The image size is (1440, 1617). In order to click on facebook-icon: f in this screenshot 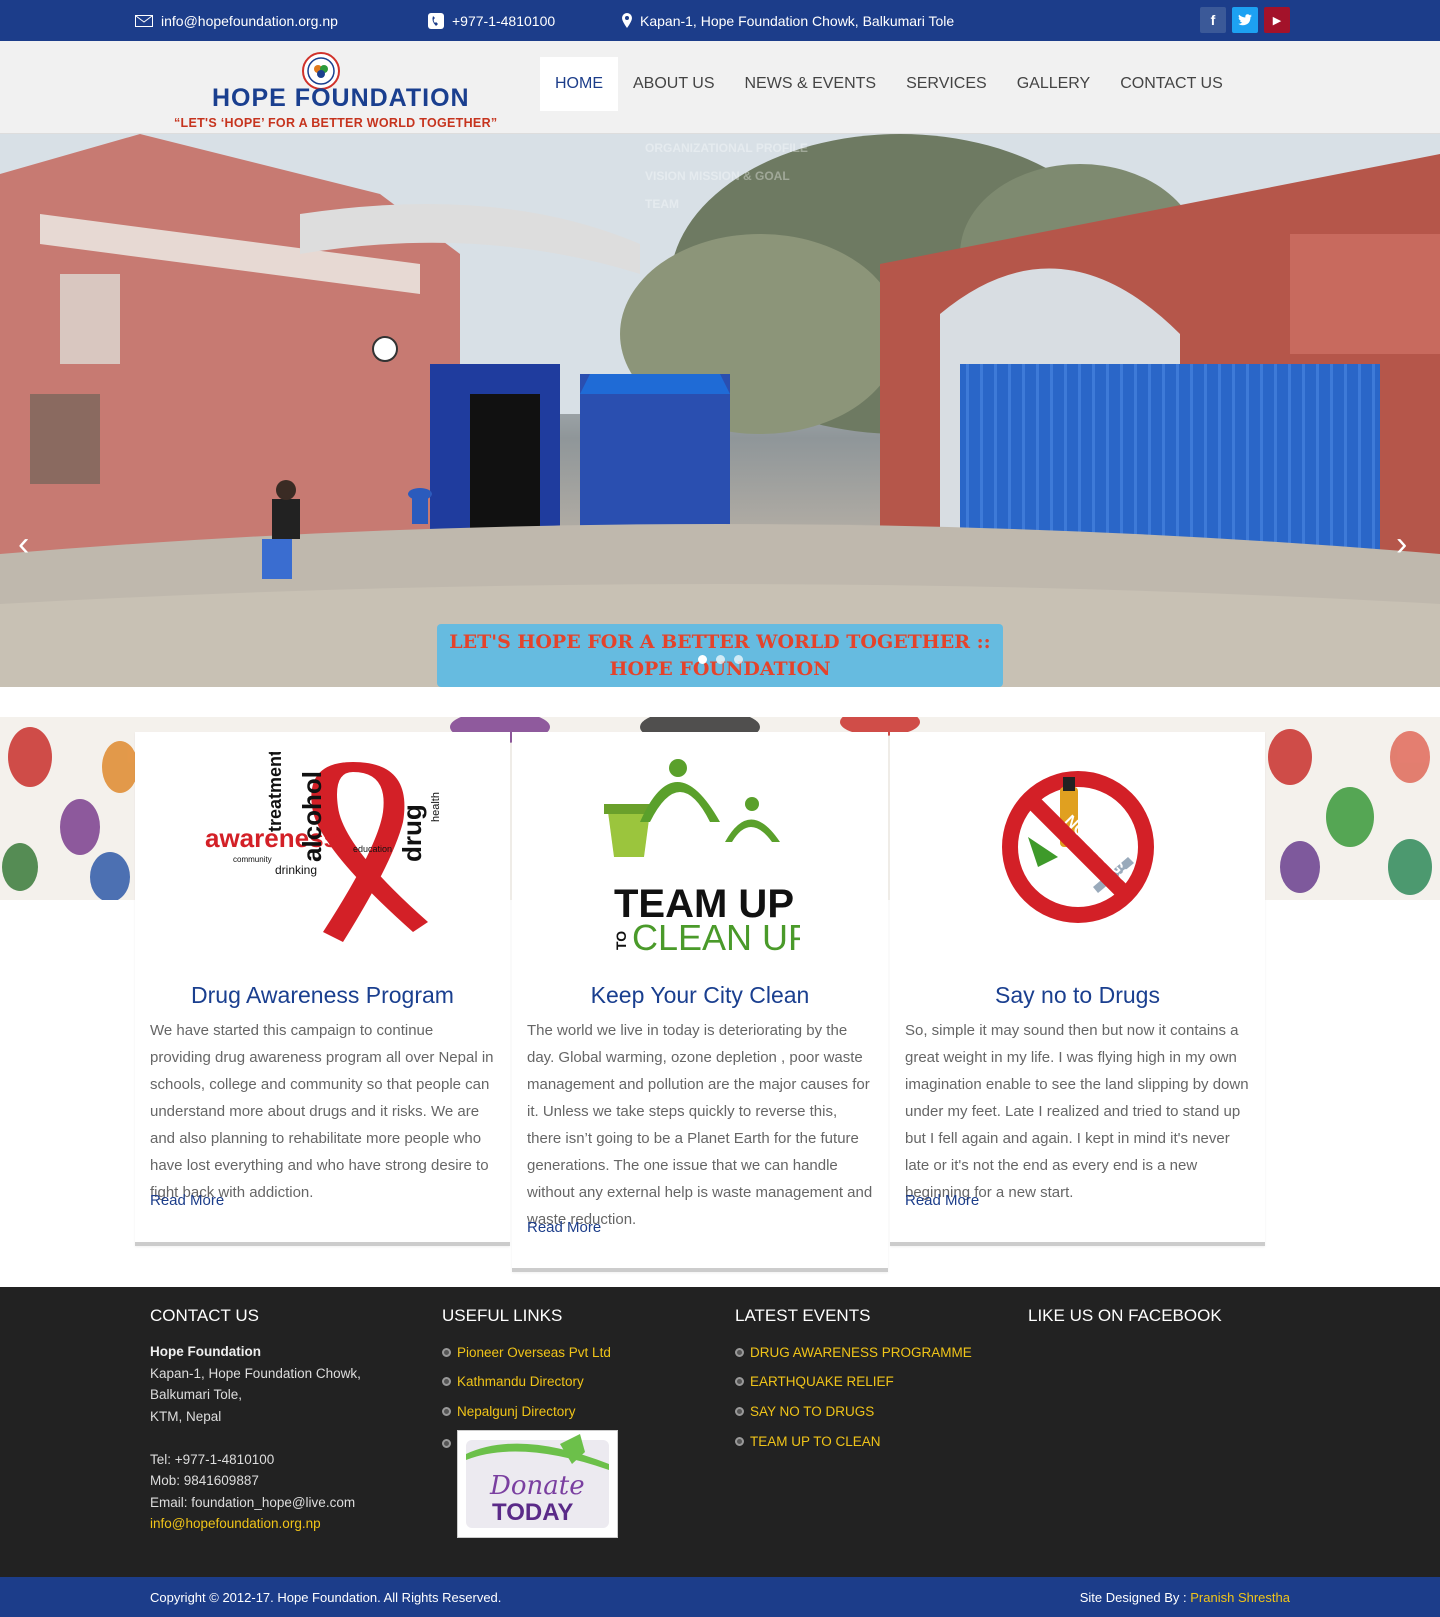, I will do `click(1213, 20)`.